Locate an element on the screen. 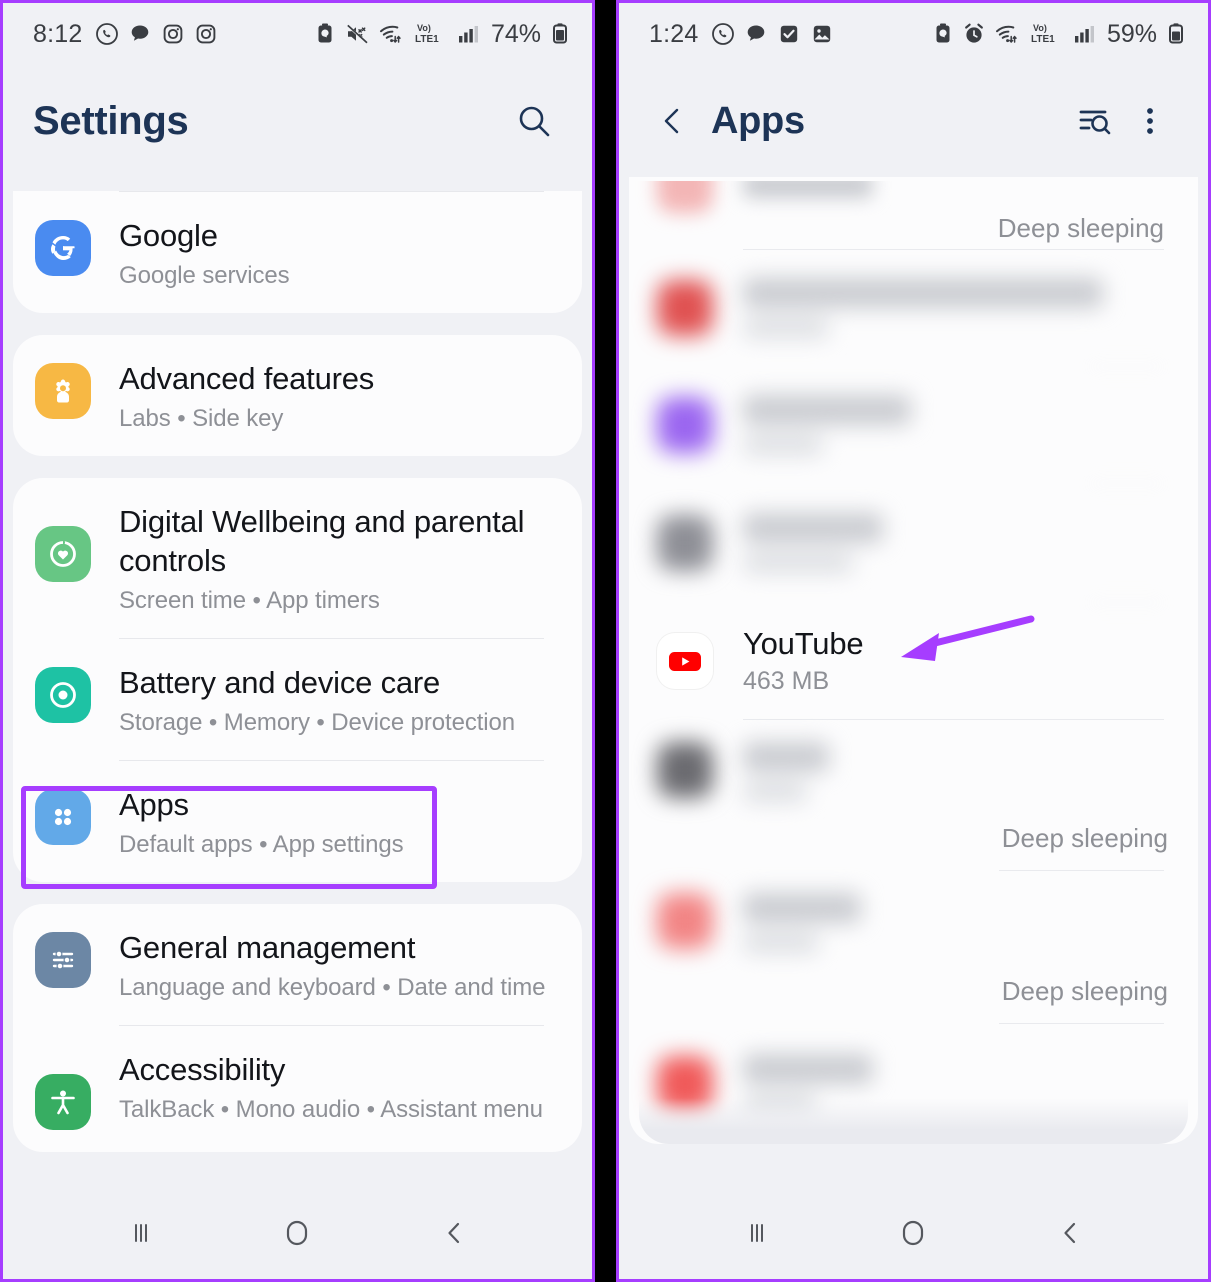  gear-flower-icon is located at coordinates (63, 390).